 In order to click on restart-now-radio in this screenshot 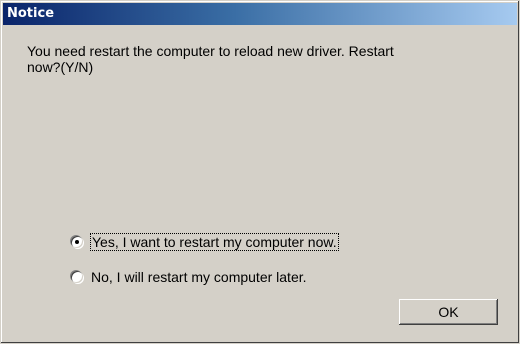, I will do `click(77, 242)`.